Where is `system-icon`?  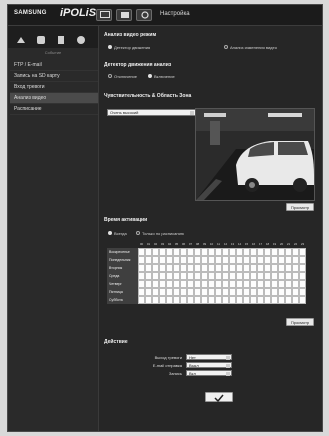 system-icon is located at coordinates (81, 38).